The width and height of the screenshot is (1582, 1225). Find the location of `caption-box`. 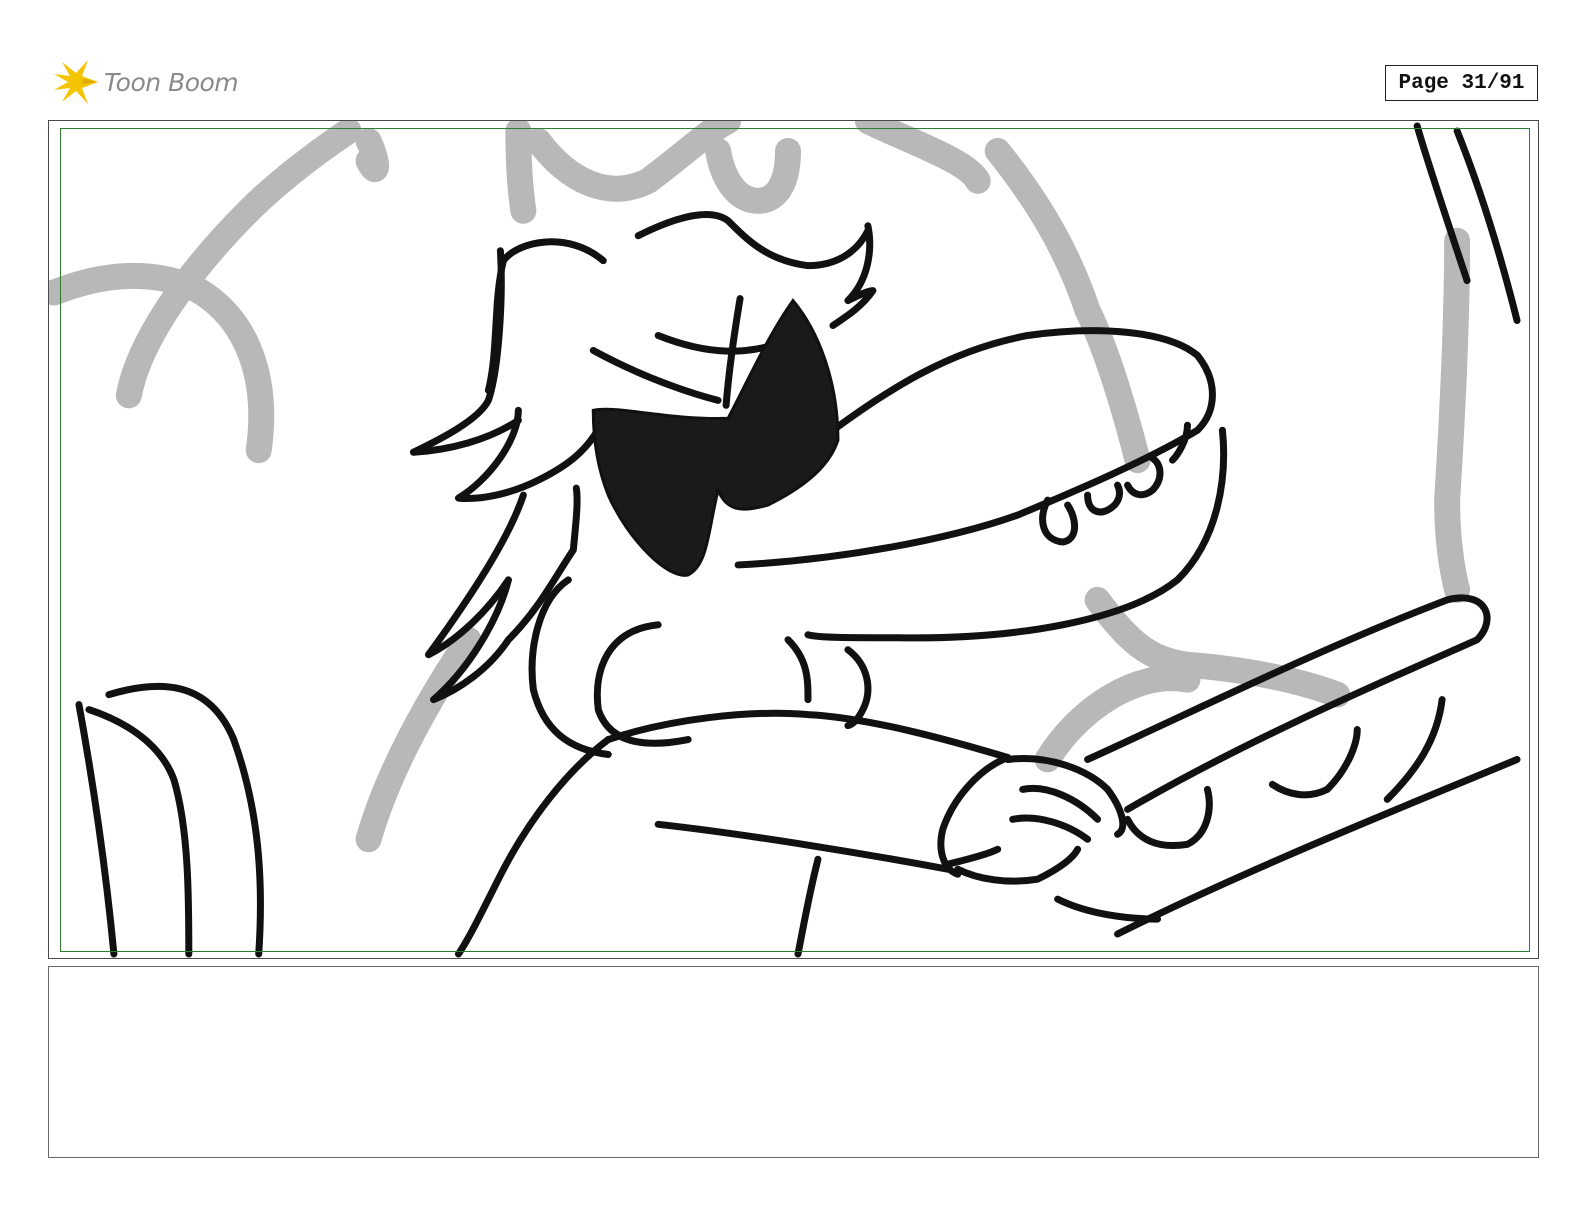

caption-box is located at coordinates (793, 1062).